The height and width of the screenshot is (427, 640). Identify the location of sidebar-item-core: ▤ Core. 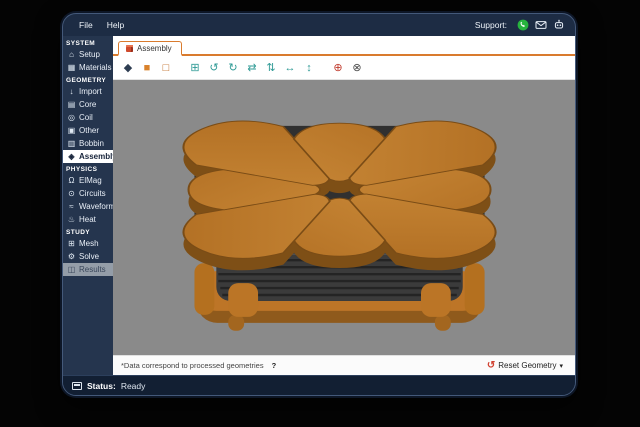
(88, 104).